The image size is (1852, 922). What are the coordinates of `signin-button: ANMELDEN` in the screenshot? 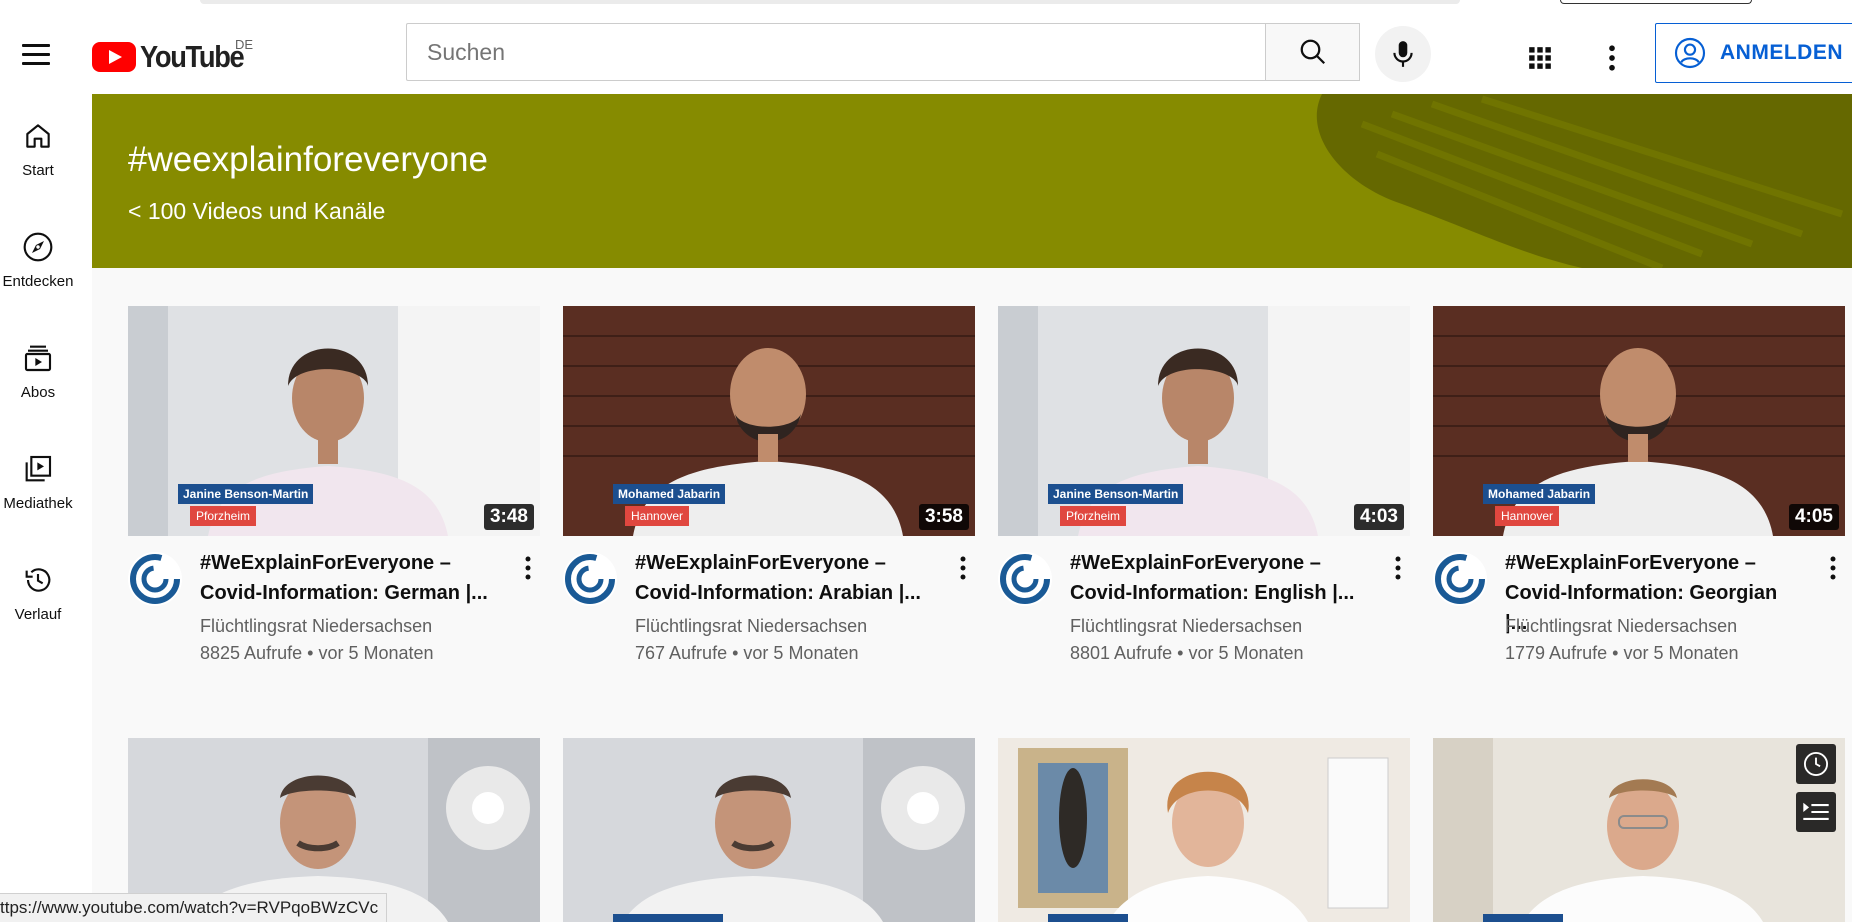 It's located at (1753, 53).